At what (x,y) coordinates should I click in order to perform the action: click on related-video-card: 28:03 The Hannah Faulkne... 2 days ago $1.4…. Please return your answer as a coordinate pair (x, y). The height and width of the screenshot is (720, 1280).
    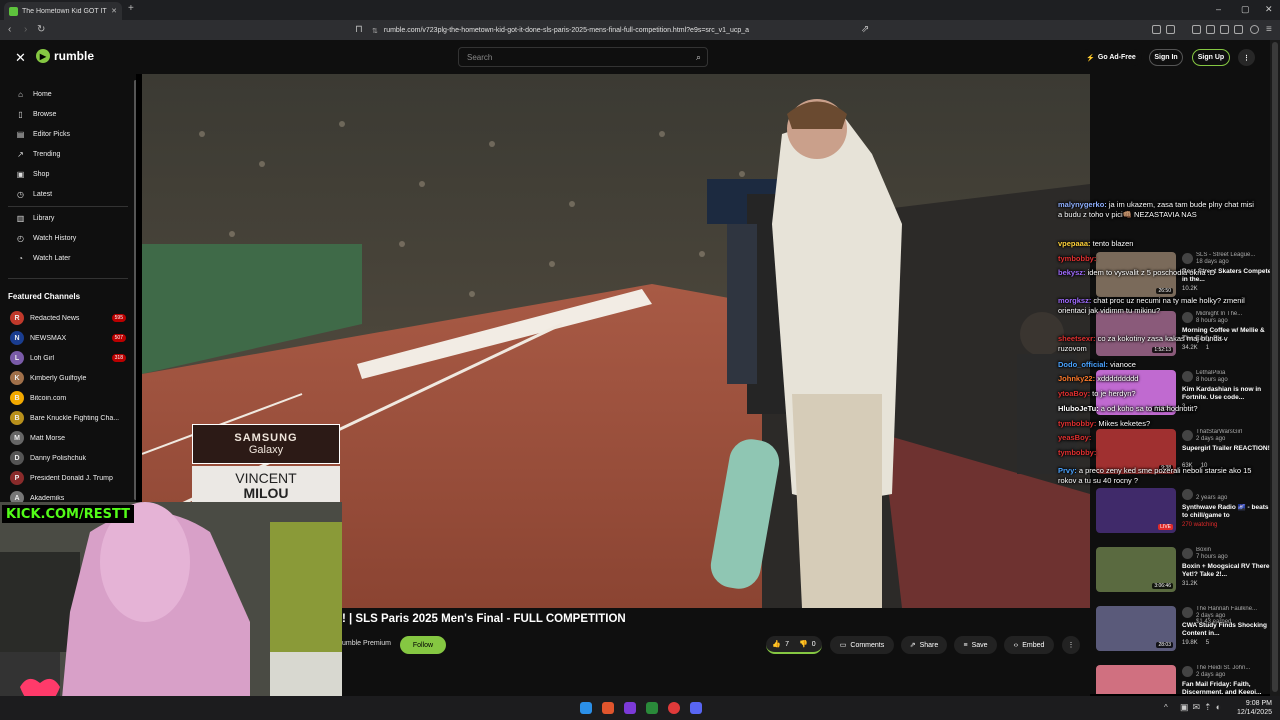
    Looking at the image, I should click on (1181, 630).